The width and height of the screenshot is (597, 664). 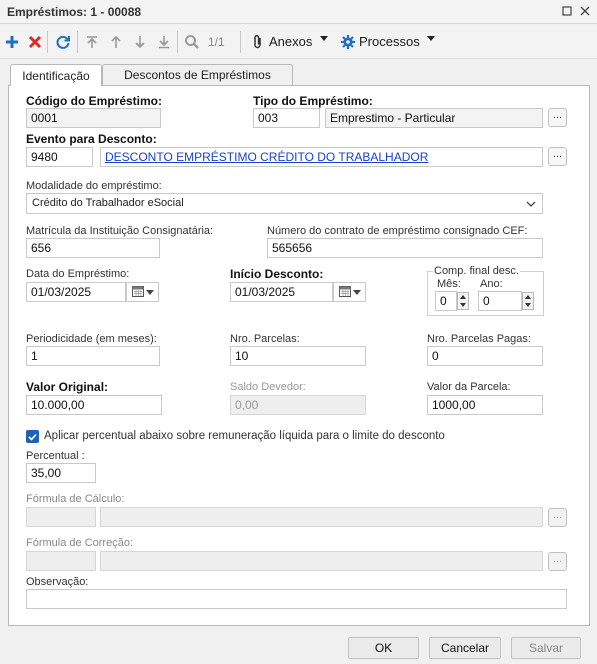 I want to click on parcelas-pagas-field: 0, so click(x=485, y=356).